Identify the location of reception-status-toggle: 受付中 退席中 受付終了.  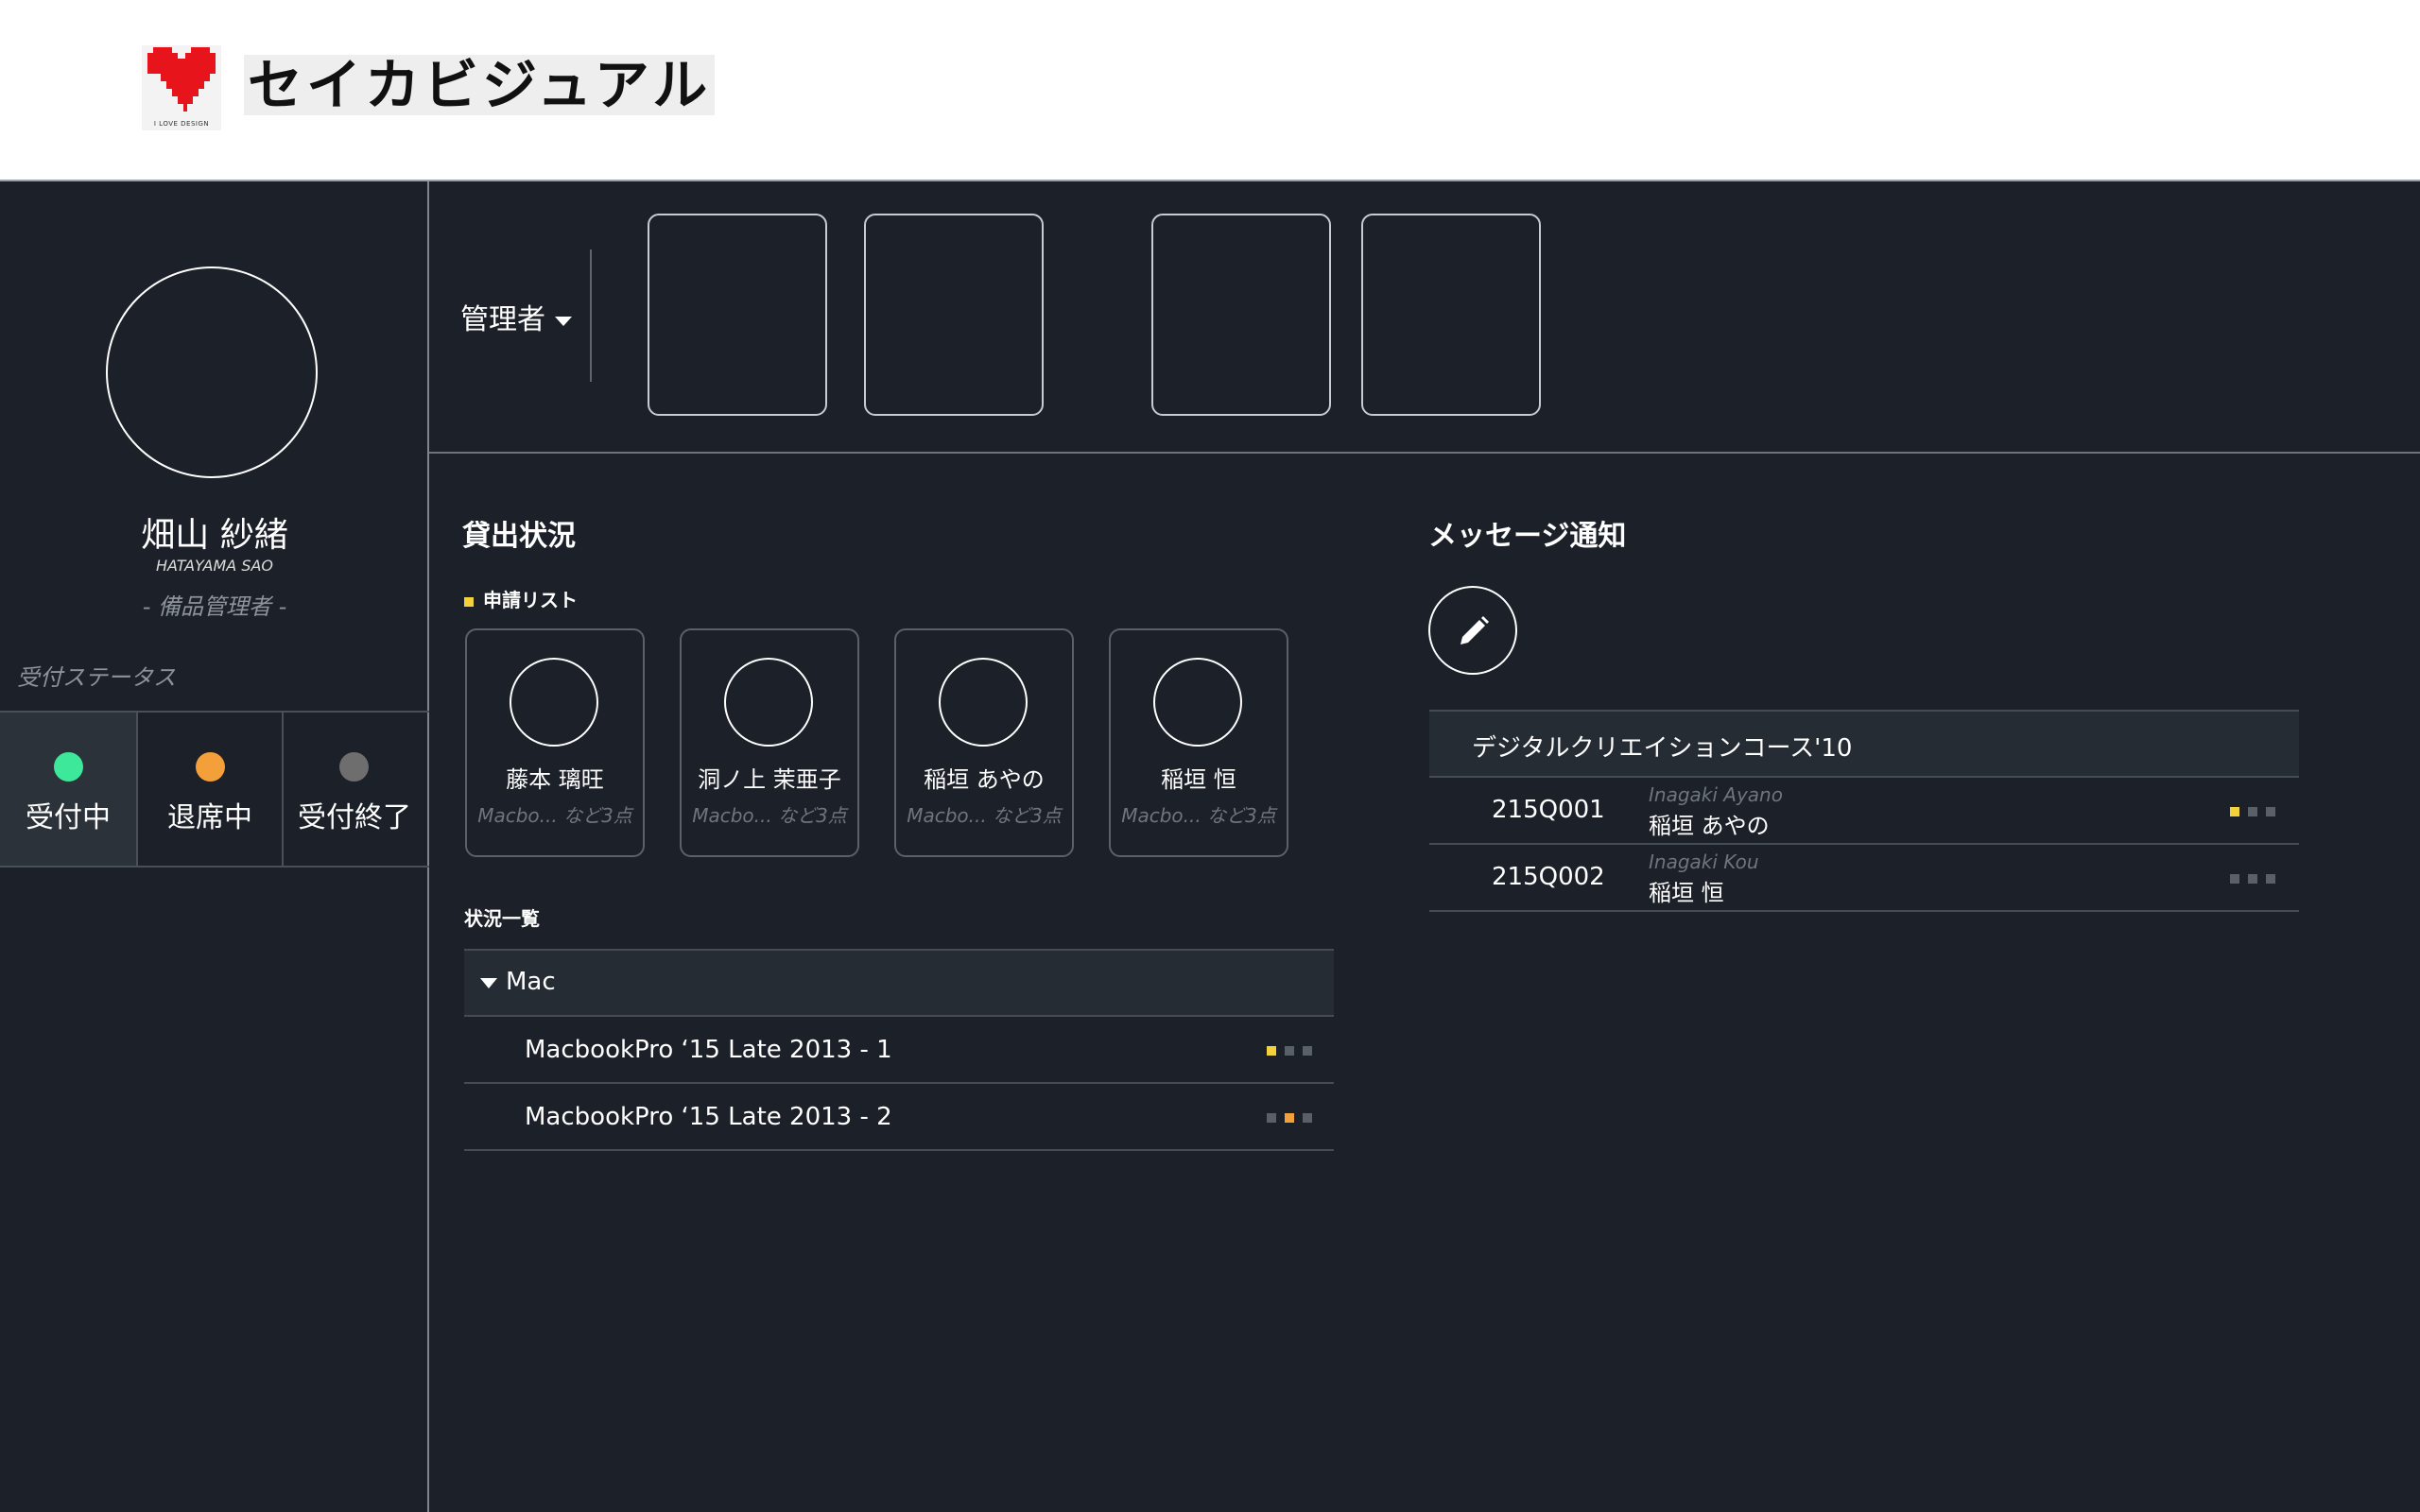
(214, 789).